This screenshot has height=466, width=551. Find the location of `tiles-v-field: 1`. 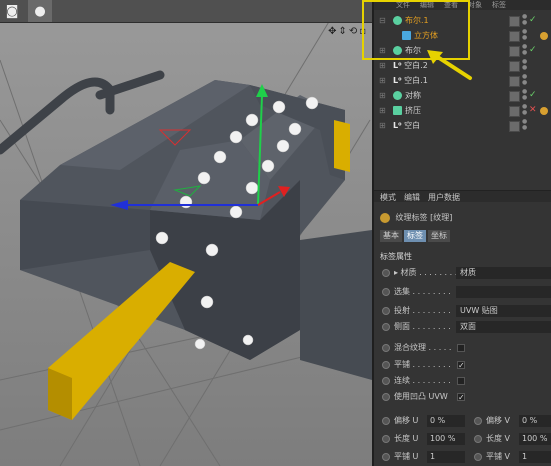

tiles-v-field: 1 is located at coordinates (535, 457).